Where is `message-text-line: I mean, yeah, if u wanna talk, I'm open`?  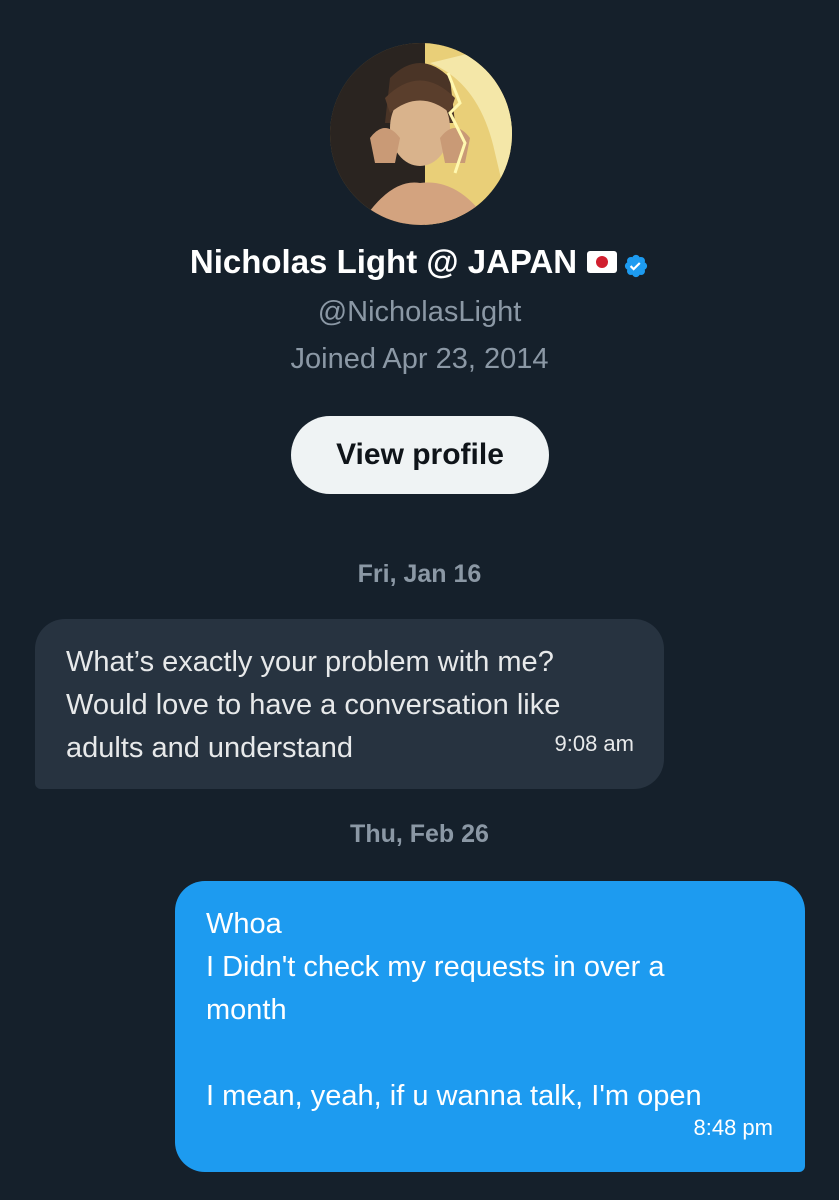 message-text-line: I mean, yeah, if u wanna talk, I'm open is located at coordinates (454, 1096).